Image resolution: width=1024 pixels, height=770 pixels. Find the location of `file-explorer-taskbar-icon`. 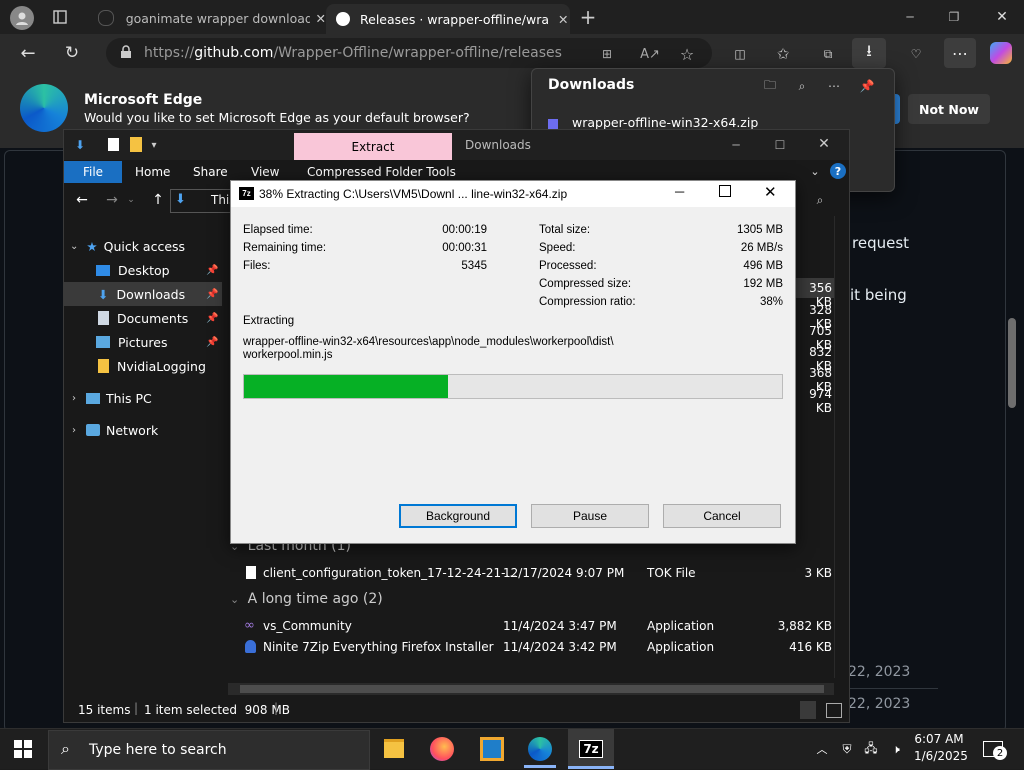

file-explorer-taskbar-icon is located at coordinates (394, 748).